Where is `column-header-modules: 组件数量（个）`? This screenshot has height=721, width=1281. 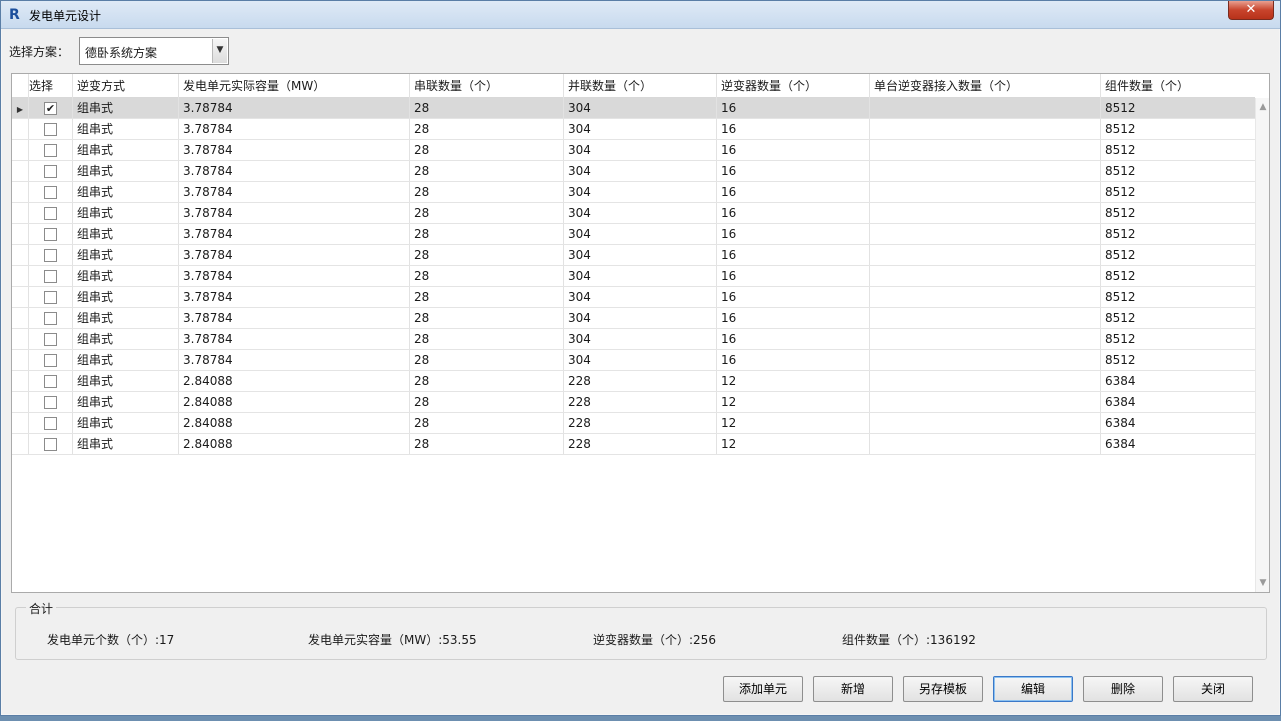 column-header-modules: 组件数量（个） is located at coordinates (1178, 86).